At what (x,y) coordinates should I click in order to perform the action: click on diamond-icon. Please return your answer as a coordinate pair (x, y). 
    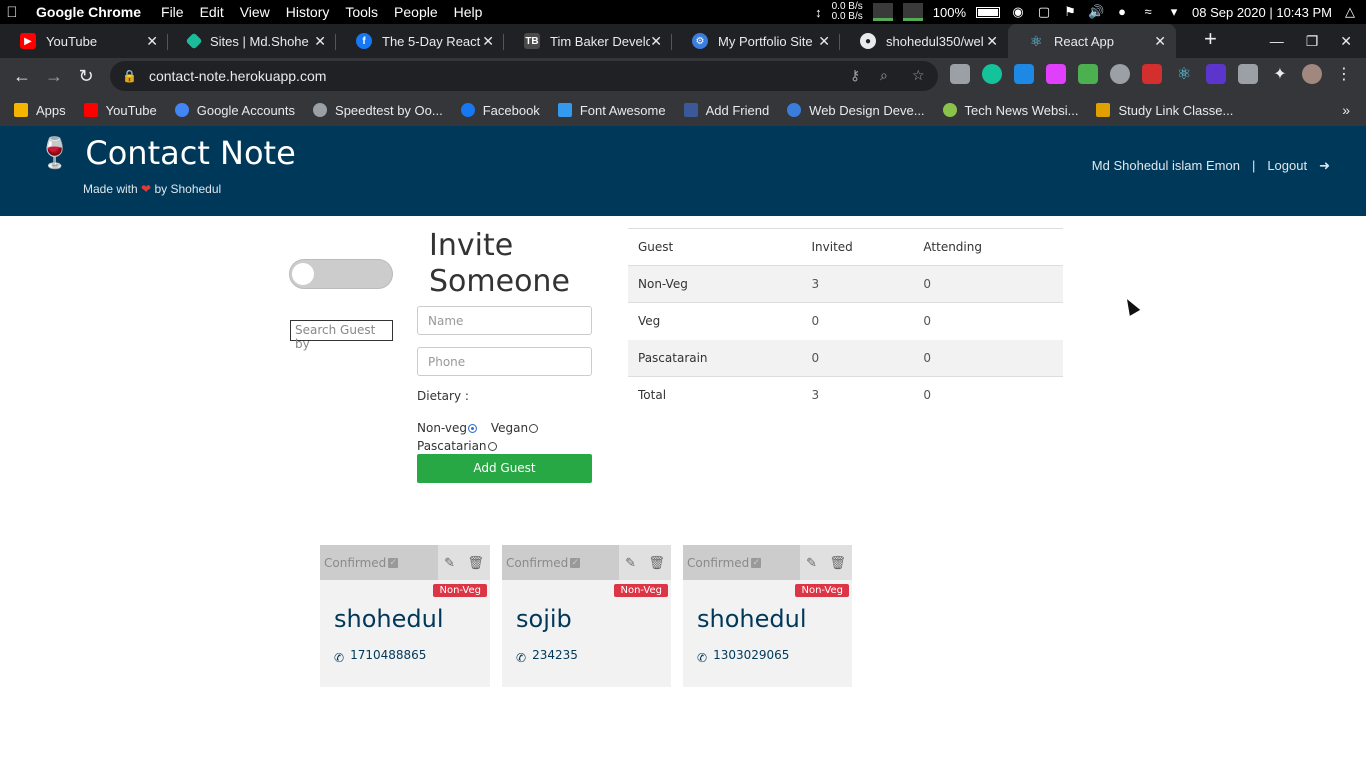
    Looking at the image, I should click on (194, 41).